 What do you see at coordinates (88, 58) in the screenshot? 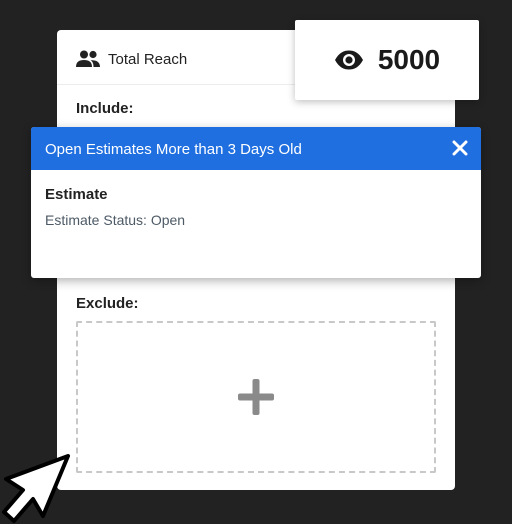
I see `people-icon` at bounding box center [88, 58].